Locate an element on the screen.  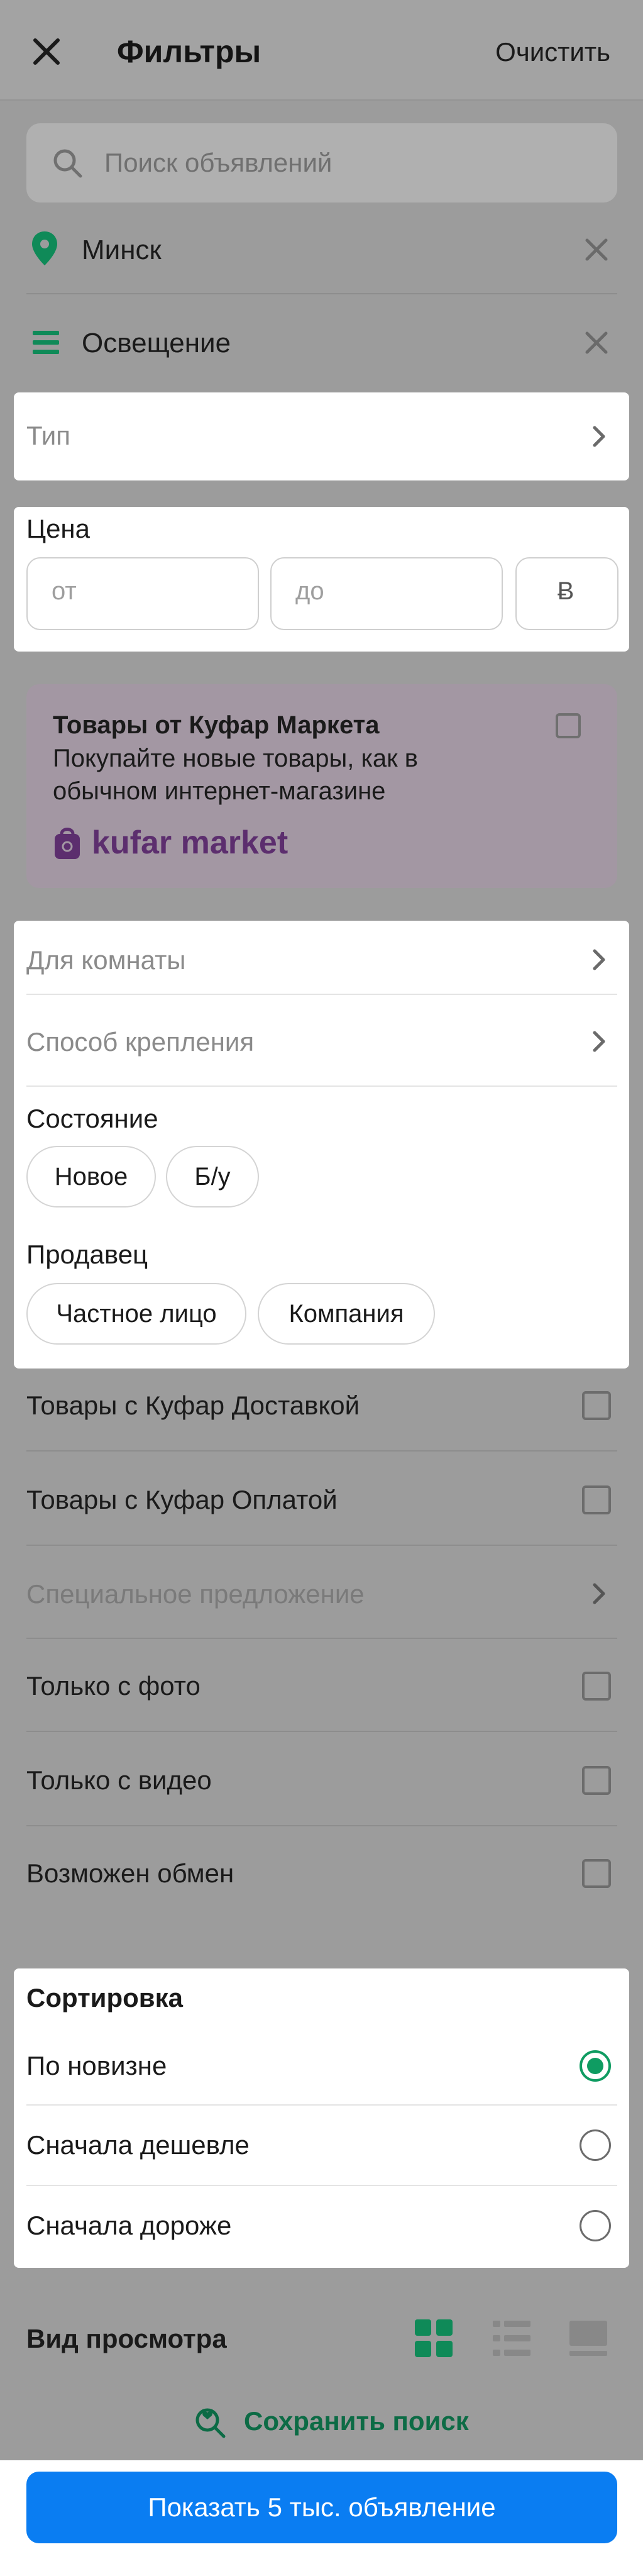
sort-option-cheaper: Сначала дешевле is located at coordinates (138, 2145).